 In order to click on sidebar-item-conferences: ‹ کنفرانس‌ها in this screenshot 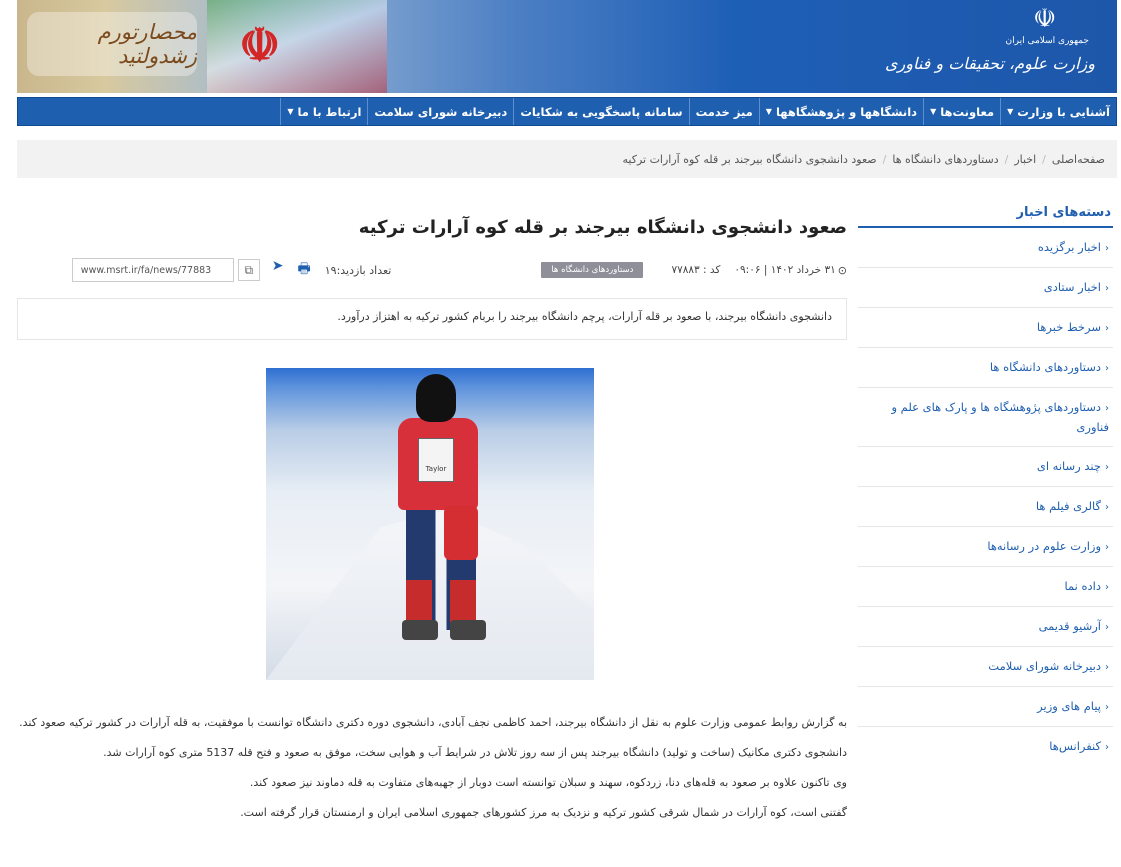, I will do `click(985, 746)`.